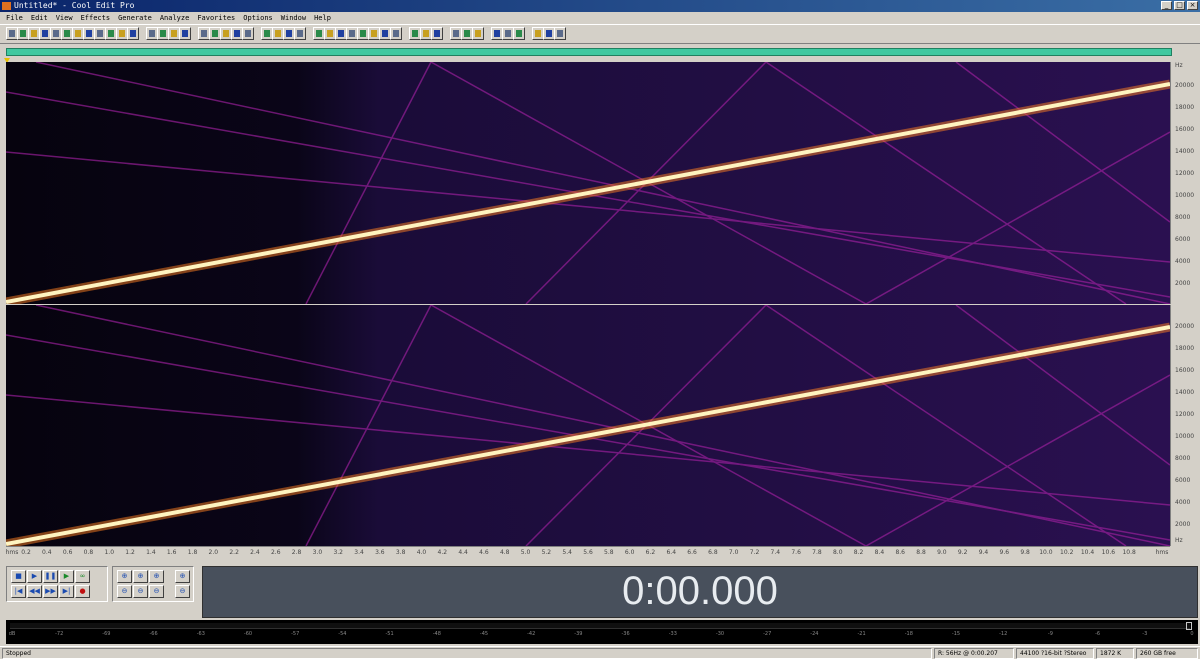 The image size is (1200, 659). I want to click on toolbar, so click(600, 34).